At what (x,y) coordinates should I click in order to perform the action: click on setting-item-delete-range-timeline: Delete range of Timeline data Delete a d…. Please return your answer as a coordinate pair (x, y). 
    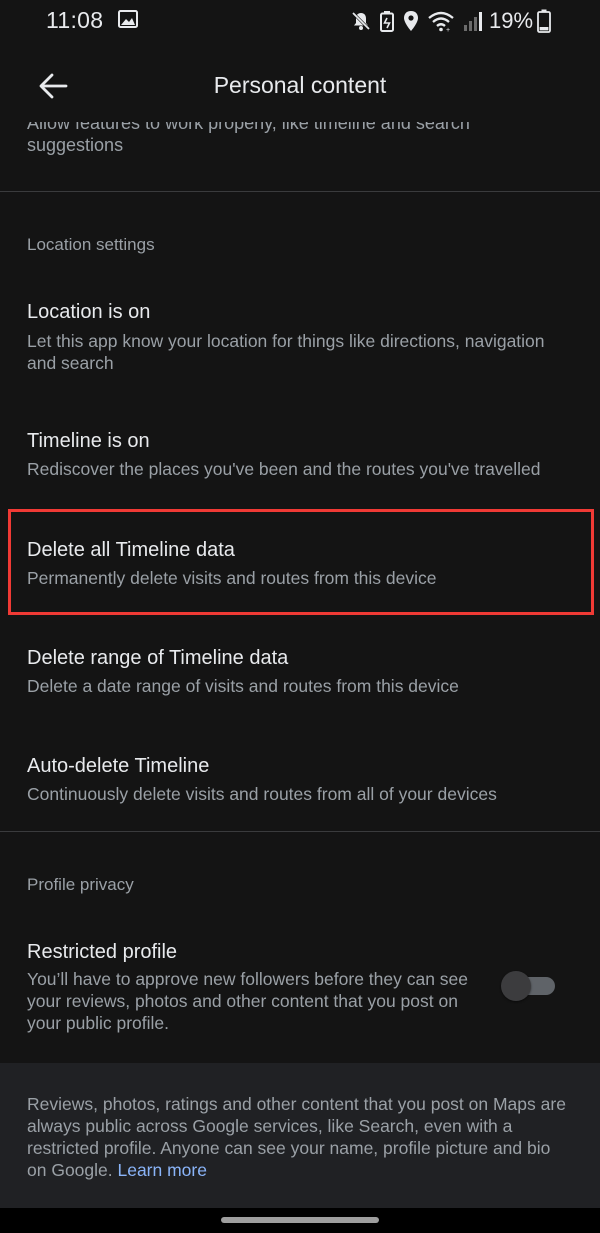
    Looking at the image, I should click on (300, 672).